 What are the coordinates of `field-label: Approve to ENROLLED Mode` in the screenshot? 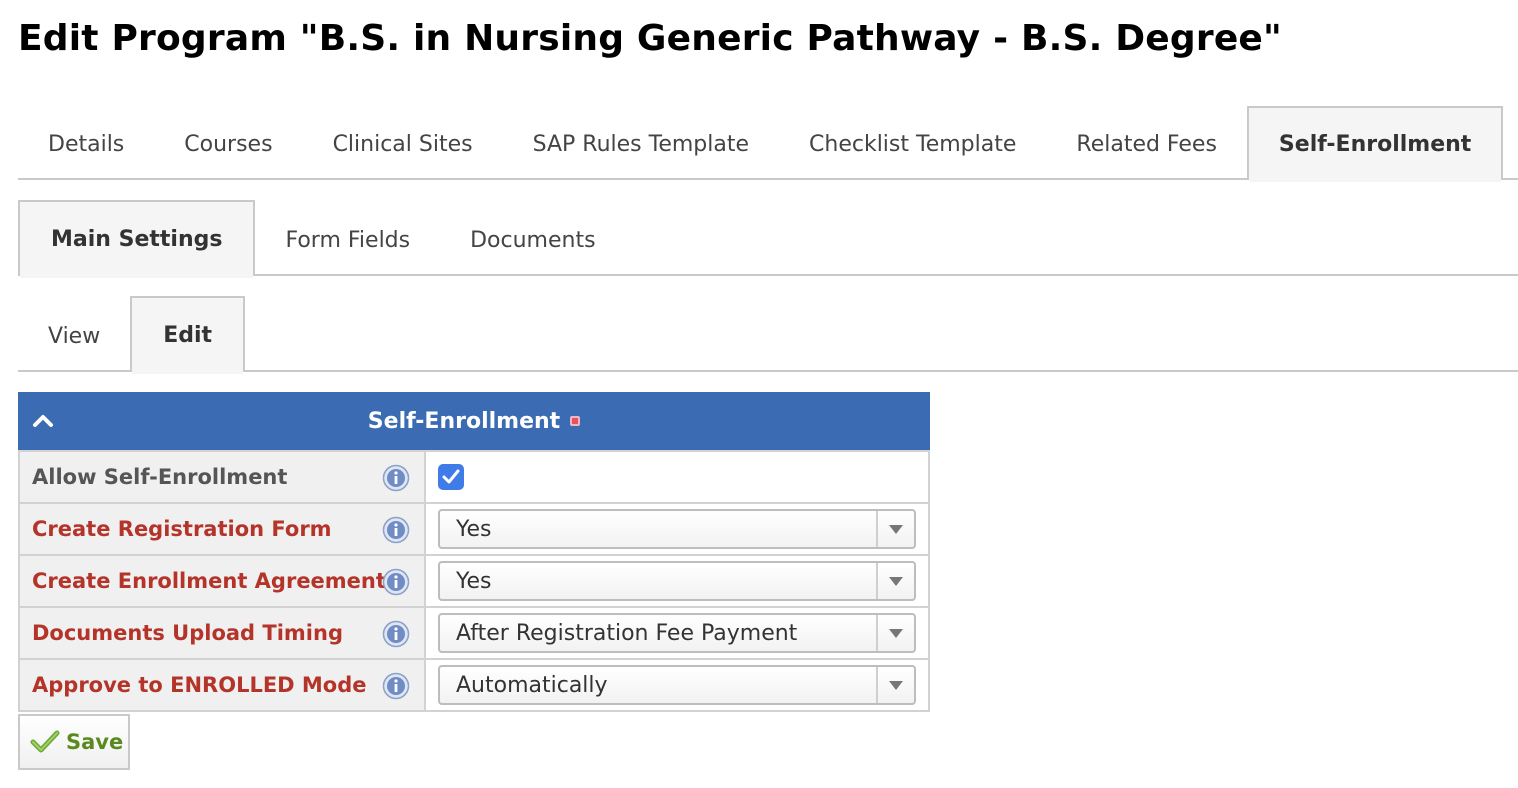 It's located at (199, 685).